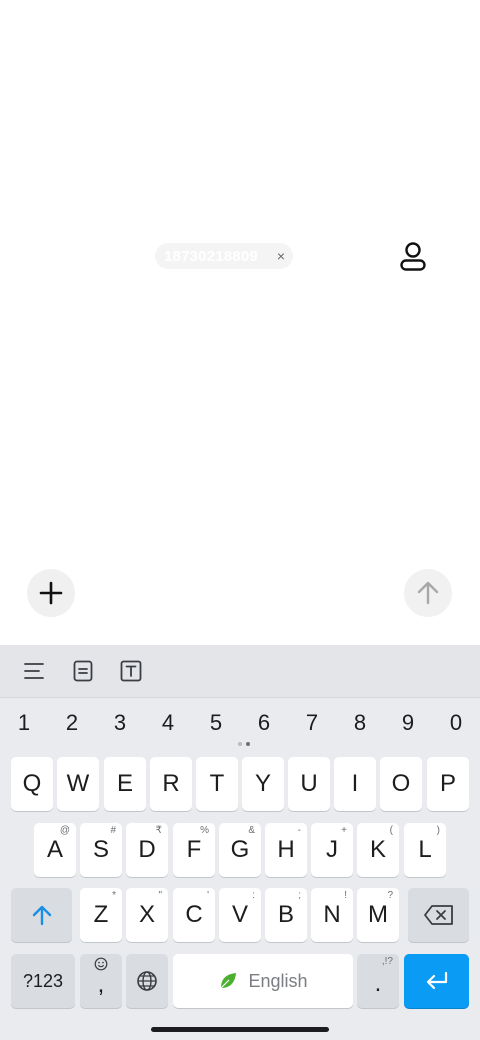 This screenshot has height=1040, width=480. Describe the element at coordinates (131, 671) in the screenshot. I see `text-format-icon` at that location.